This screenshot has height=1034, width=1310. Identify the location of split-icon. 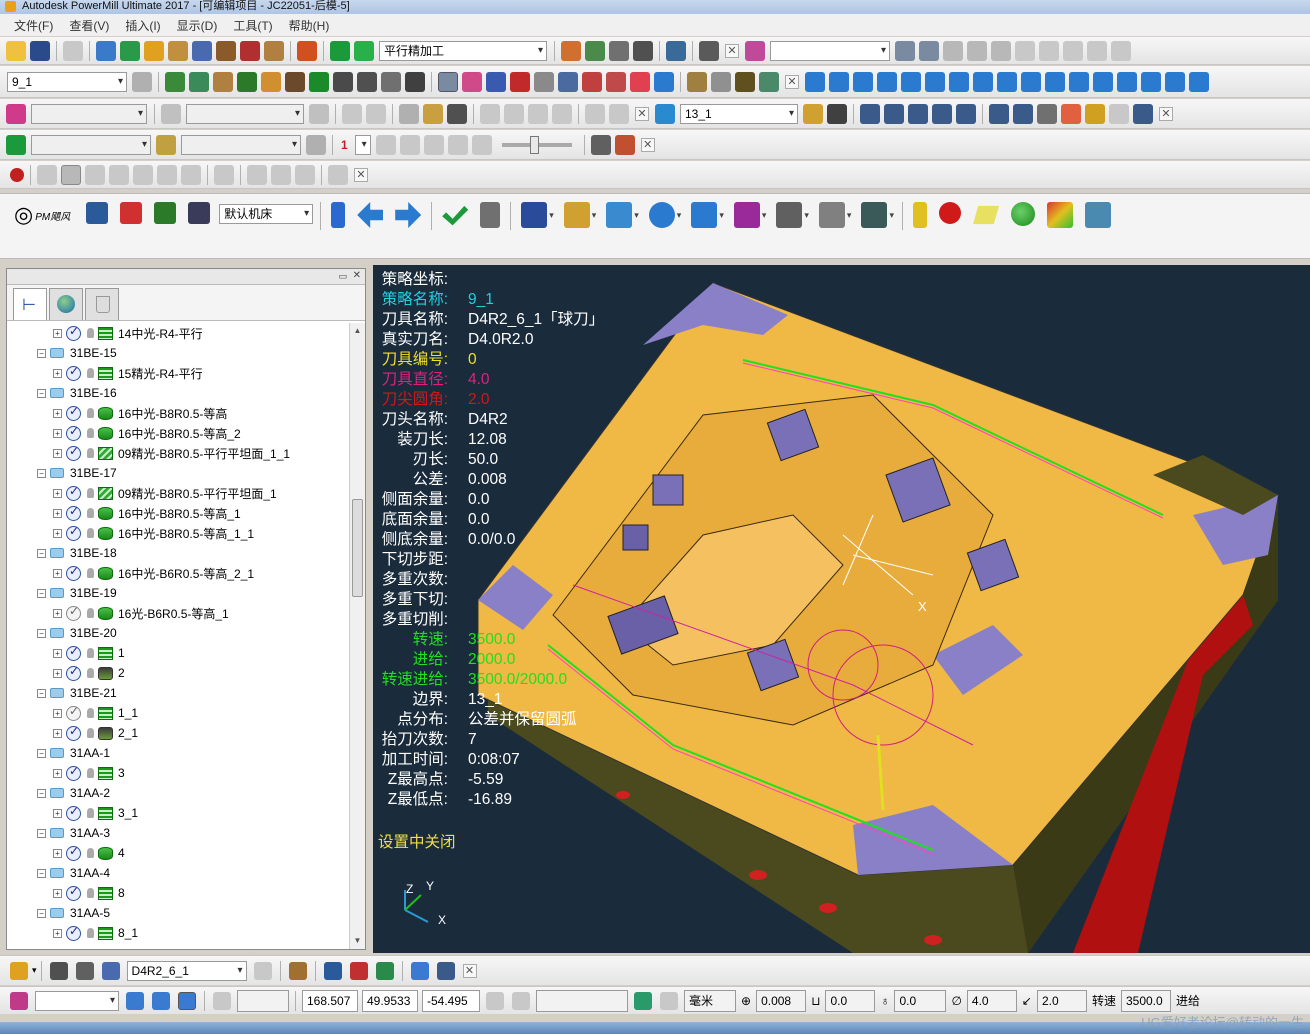
(271, 81).